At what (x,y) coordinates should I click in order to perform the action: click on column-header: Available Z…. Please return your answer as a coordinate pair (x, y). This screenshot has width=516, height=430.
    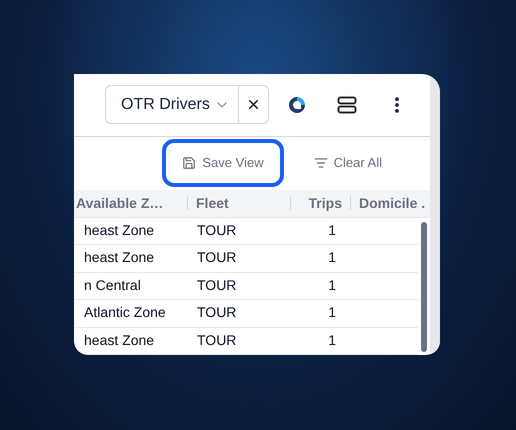
    Looking at the image, I should click on (120, 203).